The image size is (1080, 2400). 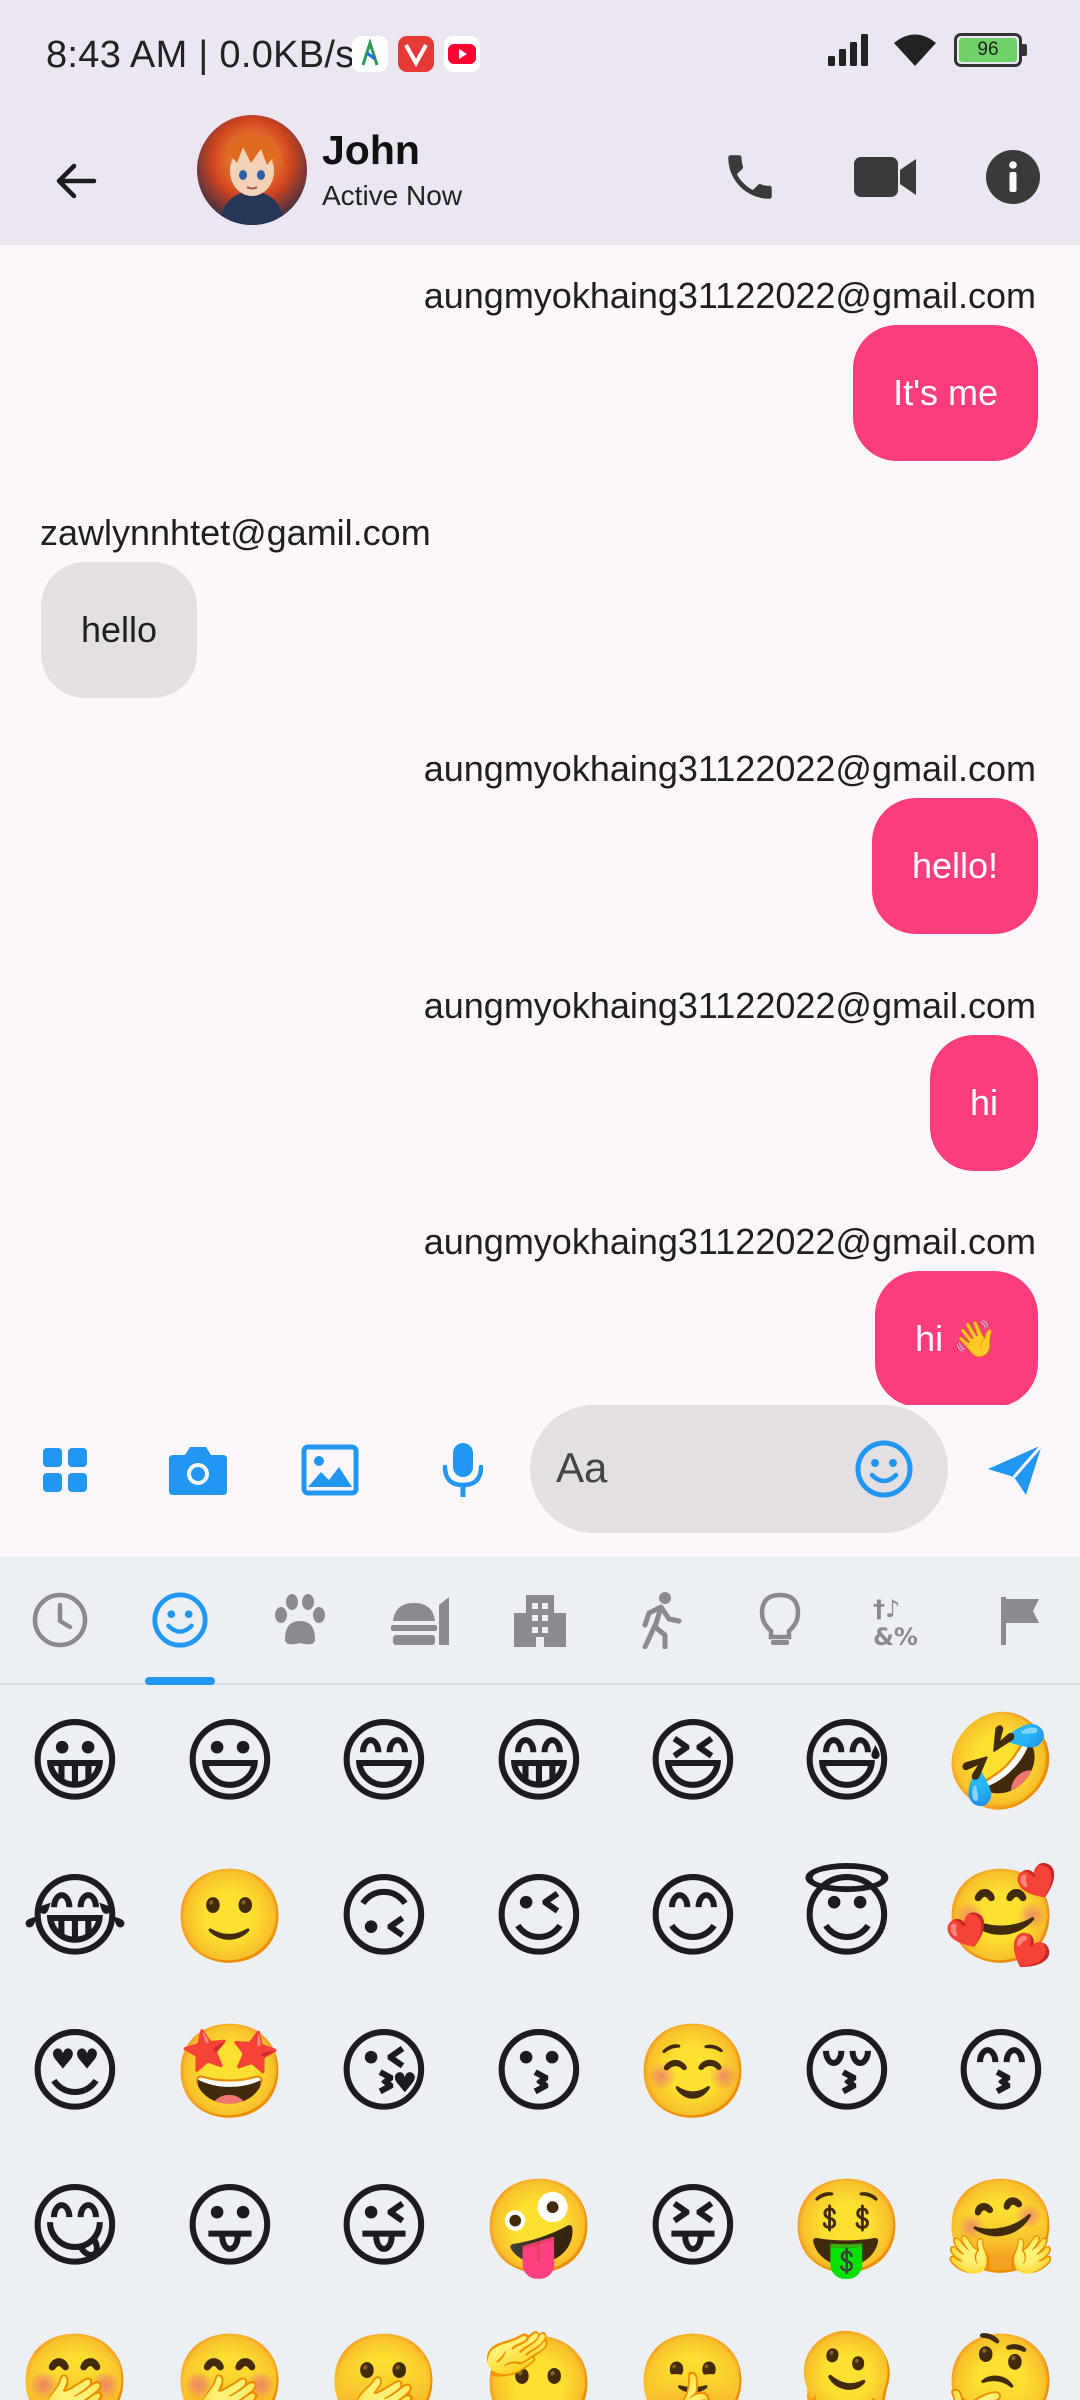 I want to click on symbols-icon: †♪ &%, so click(x=895, y=1622).